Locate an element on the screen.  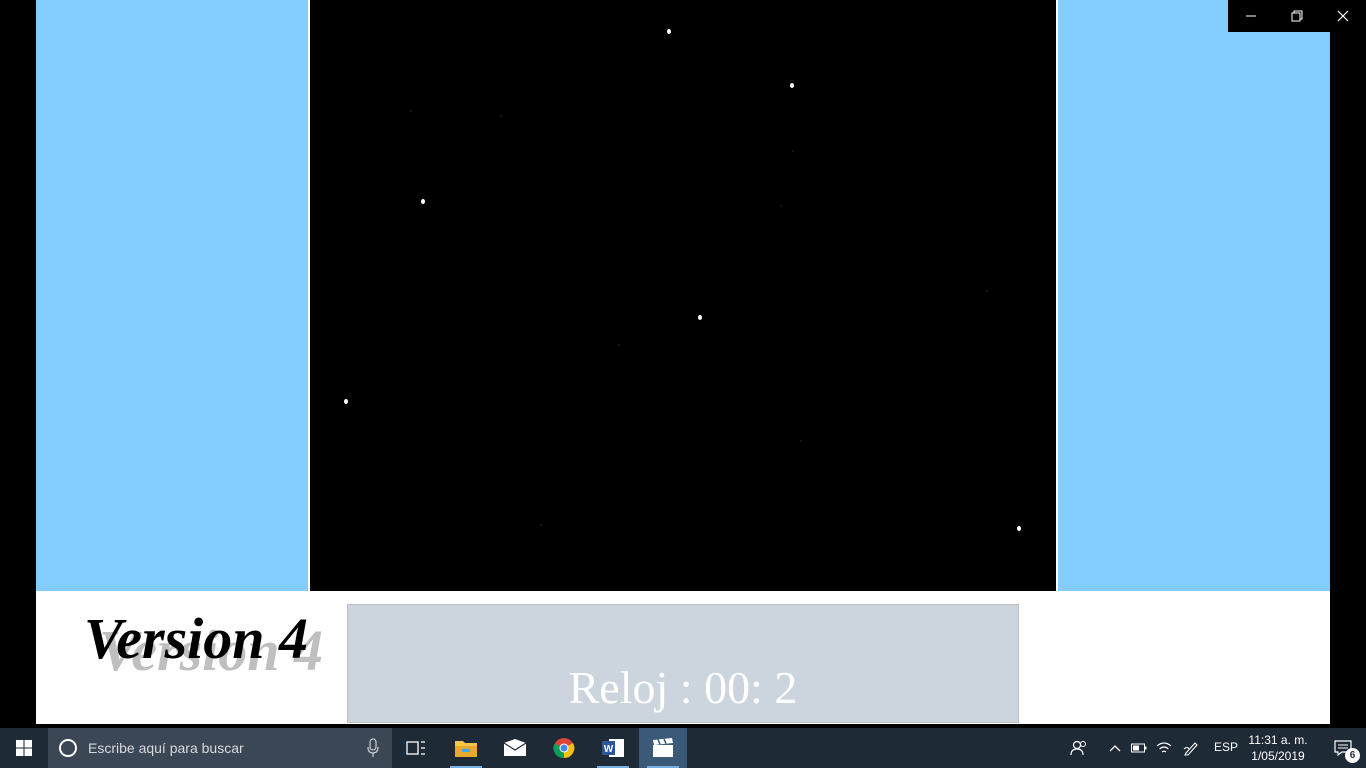
cortana-icon is located at coordinates (68, 748).